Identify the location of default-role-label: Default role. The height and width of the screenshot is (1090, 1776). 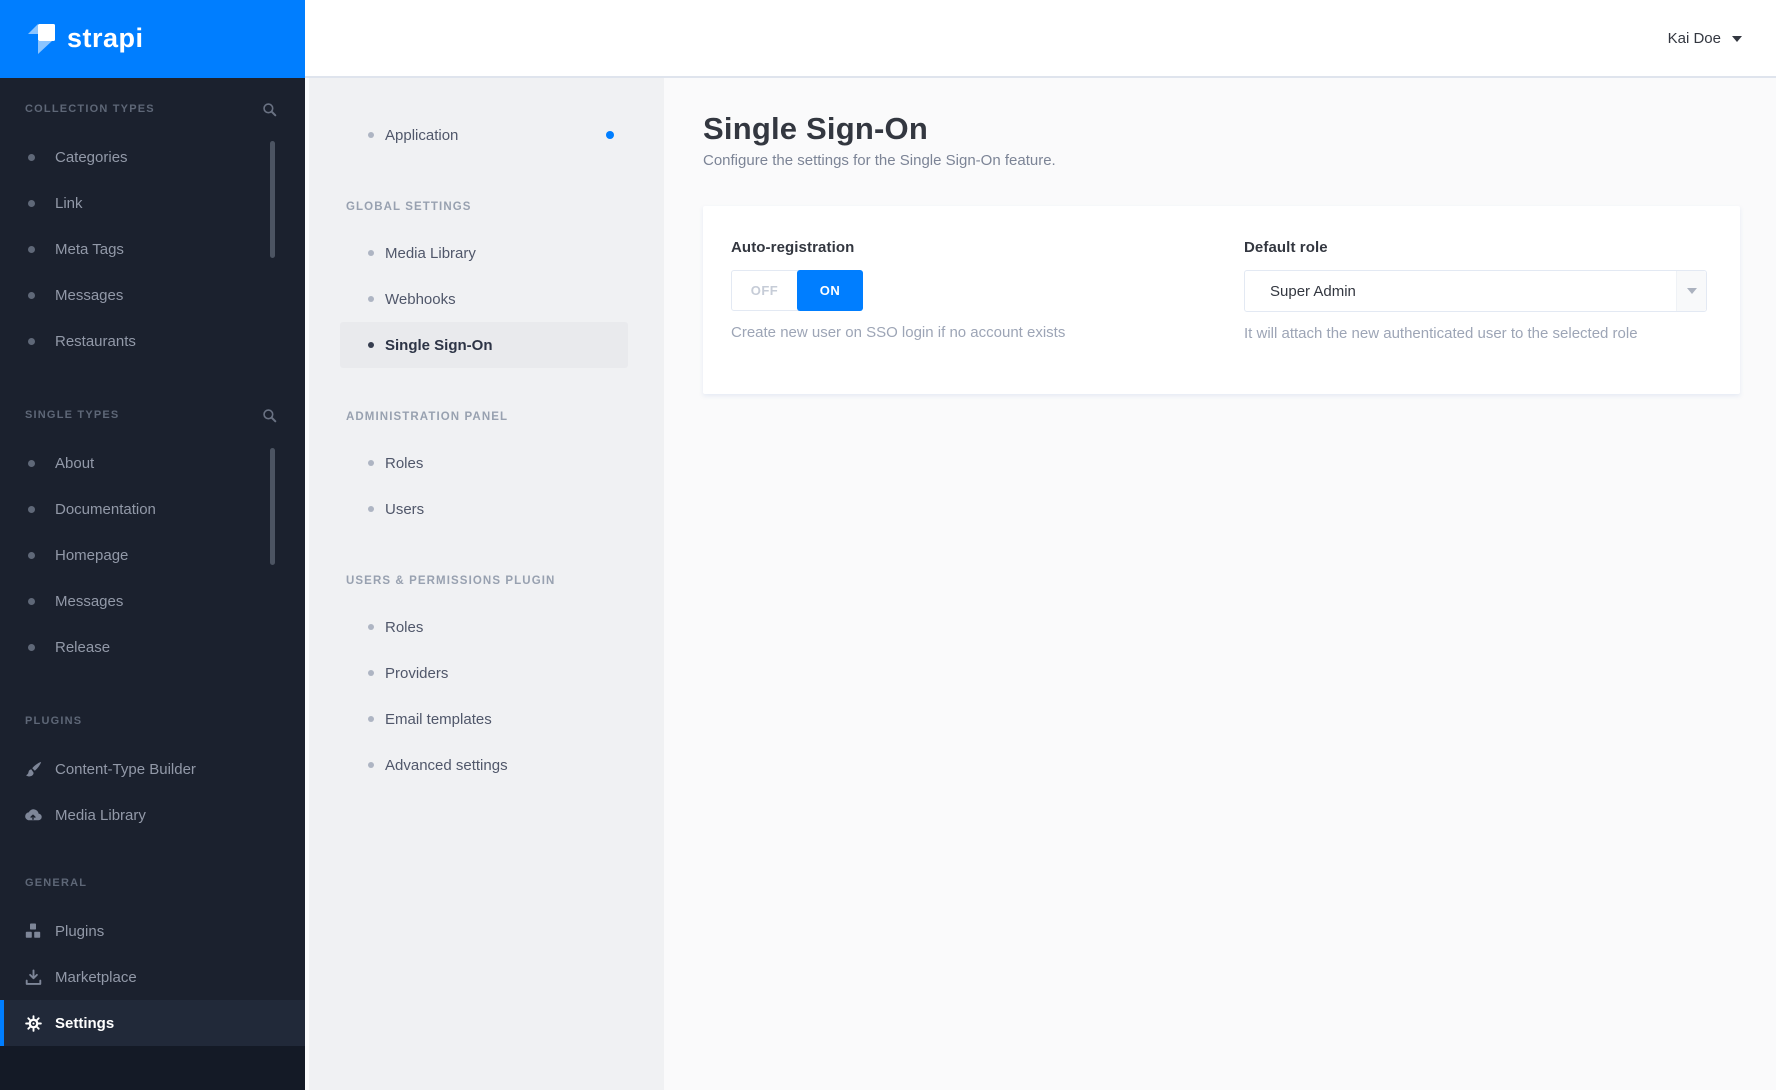
(1286, 247).